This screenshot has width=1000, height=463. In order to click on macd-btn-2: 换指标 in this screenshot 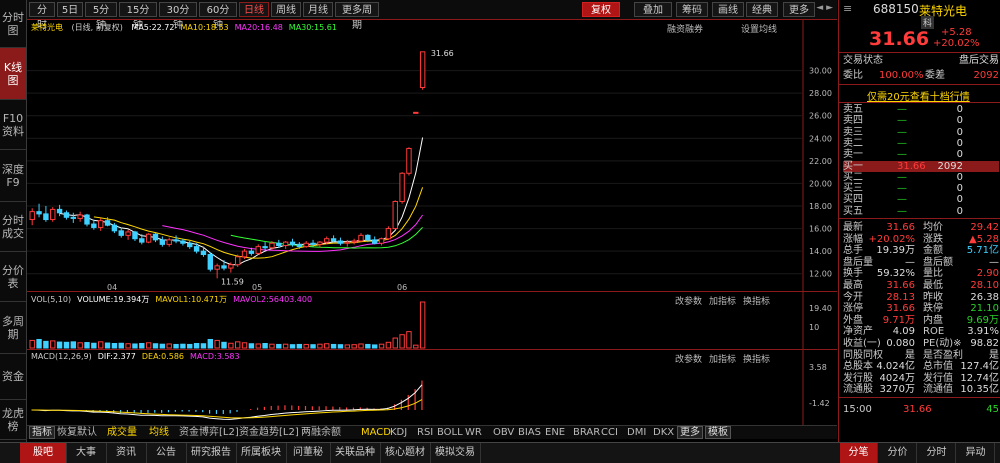, I will do `click(756, 358)`.